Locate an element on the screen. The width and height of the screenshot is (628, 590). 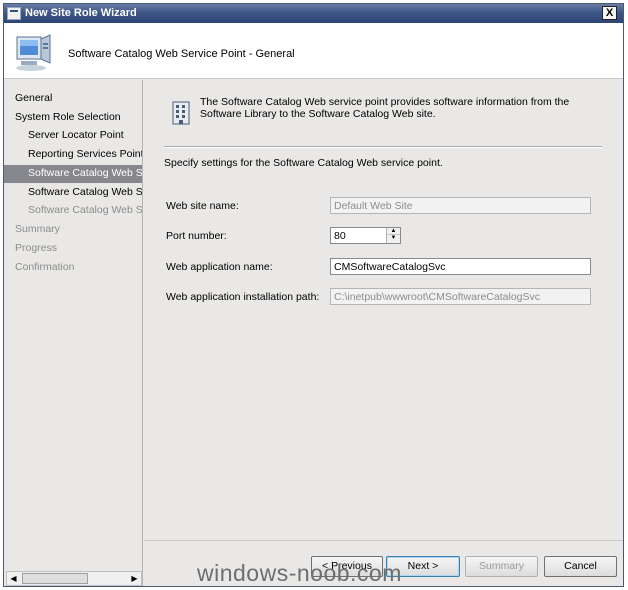
stepper-buttons: ▲ ▼ is located at coordinates (393, 235).